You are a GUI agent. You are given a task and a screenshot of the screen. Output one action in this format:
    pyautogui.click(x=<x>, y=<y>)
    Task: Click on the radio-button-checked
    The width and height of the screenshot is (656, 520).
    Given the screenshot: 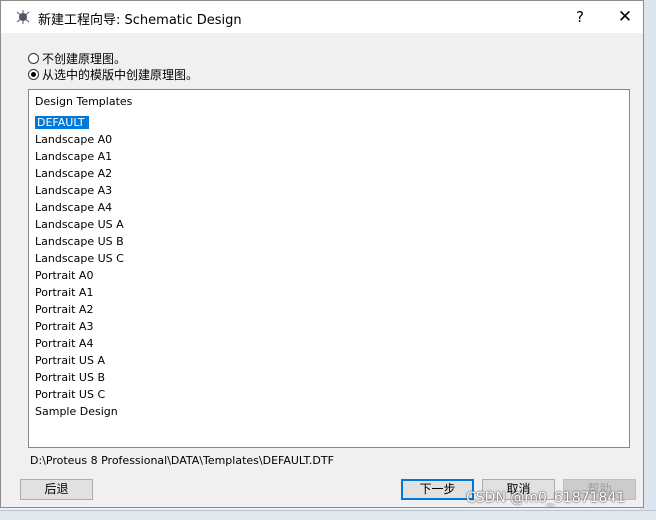 What is the action you would take?
    pyautogui.click(x=33, y=74)
    